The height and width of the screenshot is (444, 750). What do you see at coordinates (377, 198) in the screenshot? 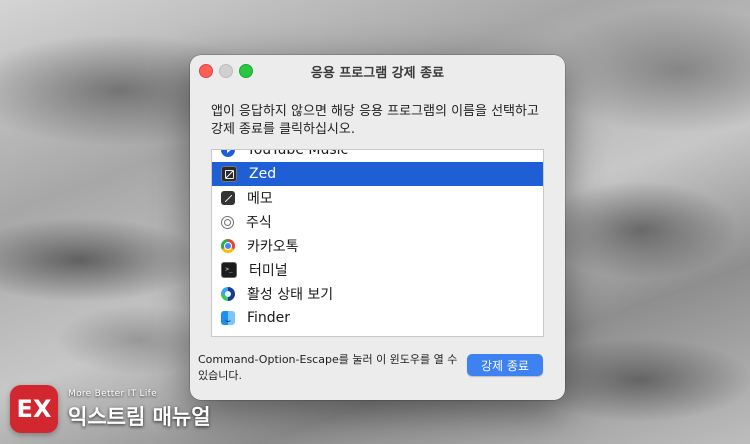
I see `app-row-notes: 메모` at bounding box center [377, 198].